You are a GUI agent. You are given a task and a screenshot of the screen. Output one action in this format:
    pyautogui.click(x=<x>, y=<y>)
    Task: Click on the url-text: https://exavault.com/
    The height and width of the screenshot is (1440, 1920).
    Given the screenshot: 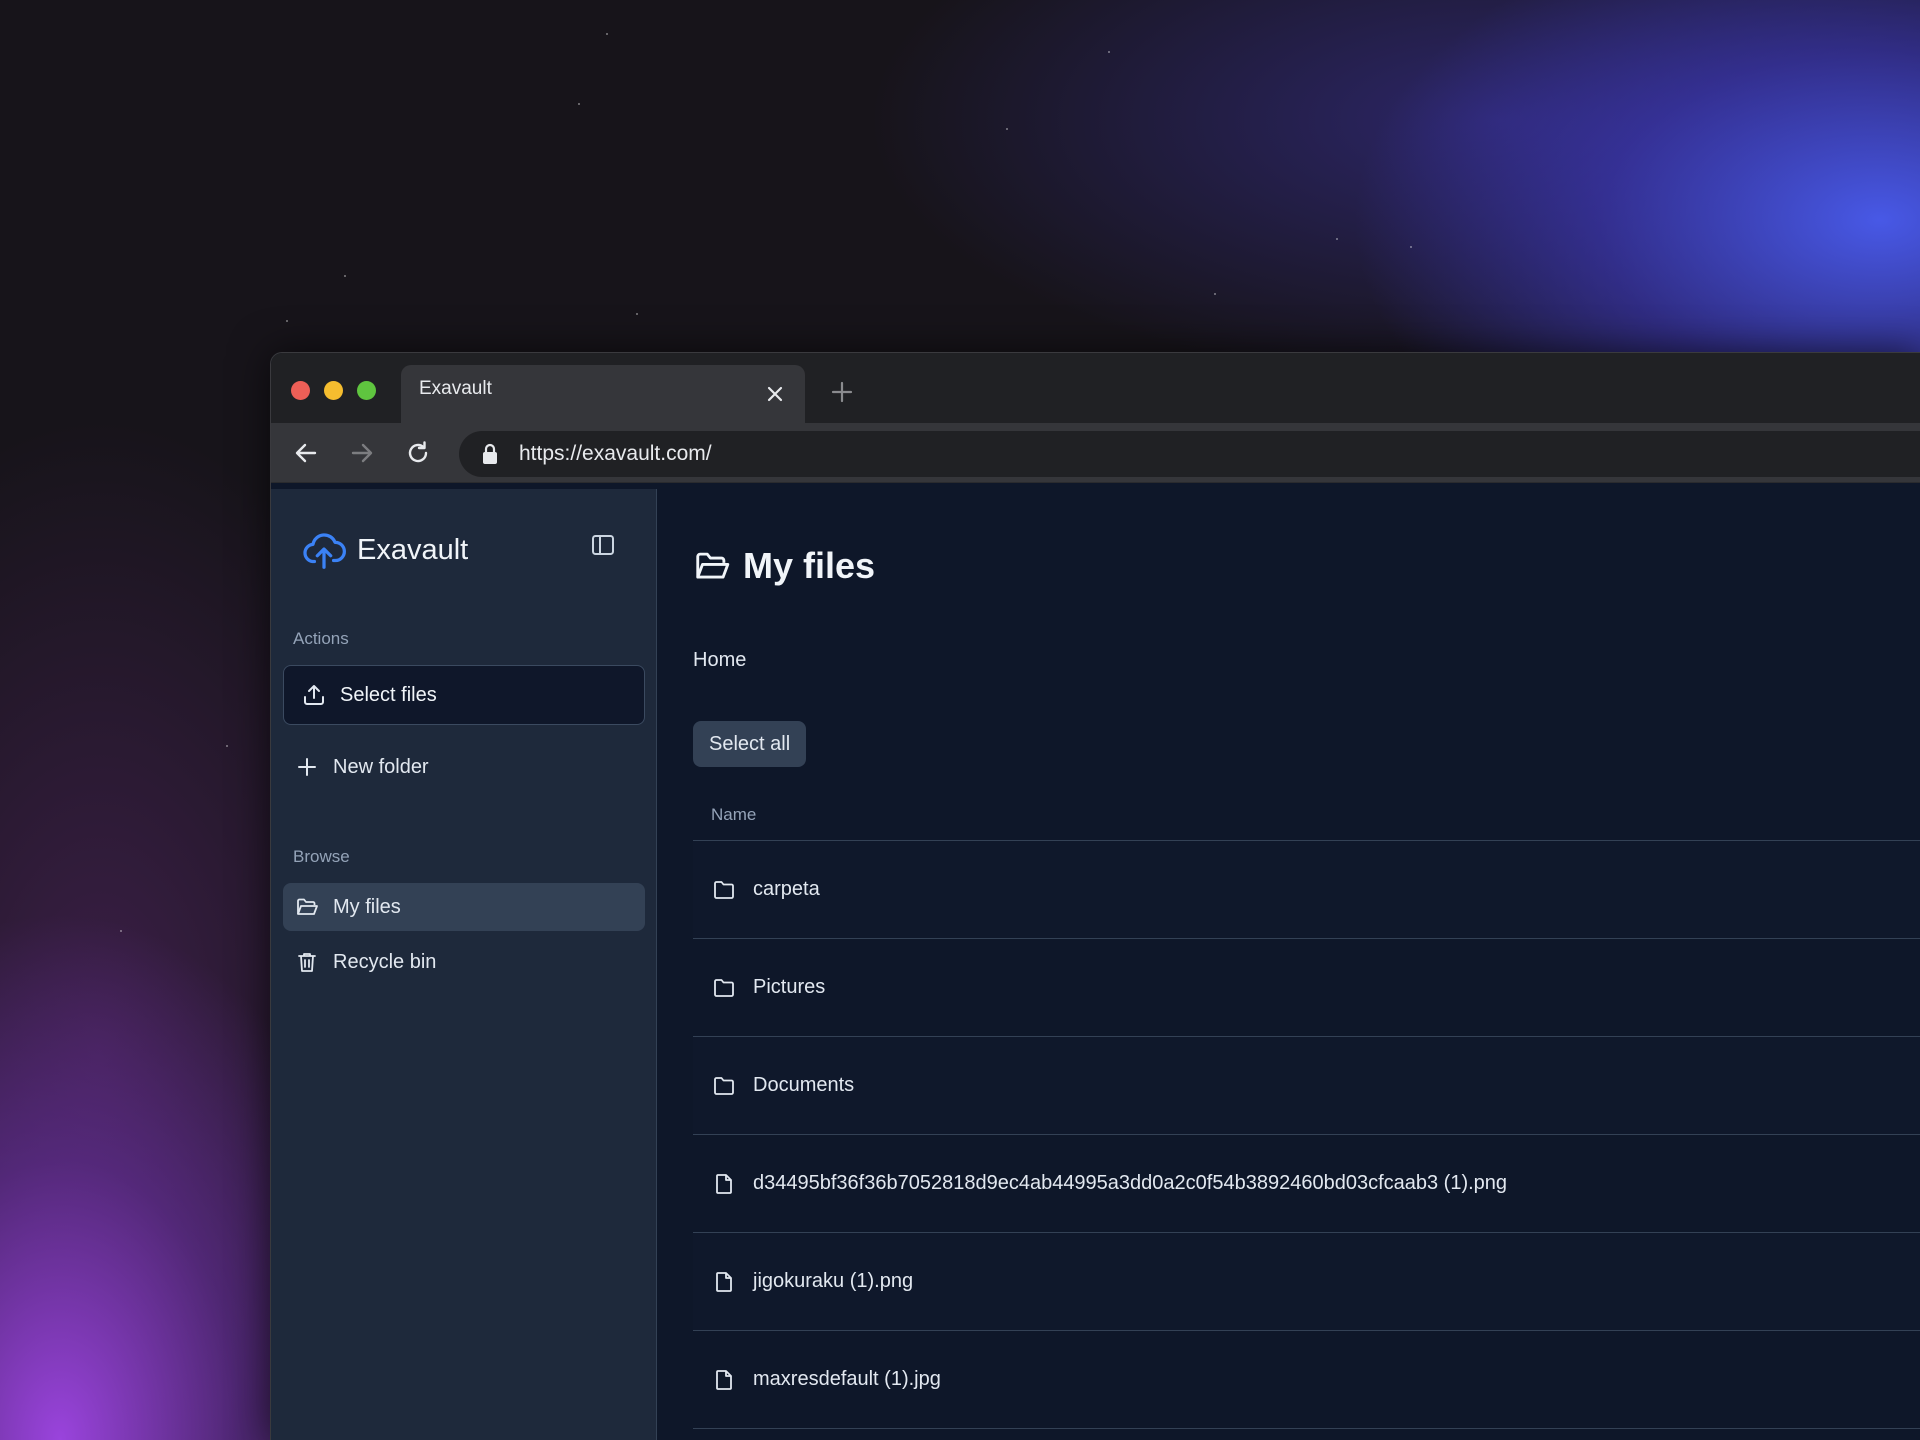 What is the action you would take?
    pyautogui.click(x=615, y=453)
    